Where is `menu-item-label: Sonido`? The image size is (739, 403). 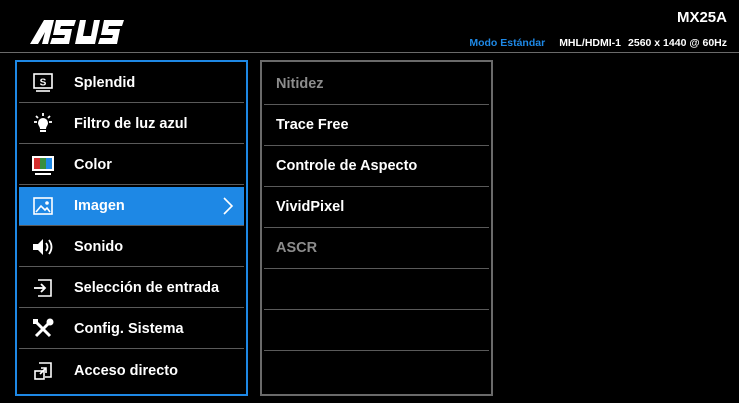 menu-item-label: Sonido is located at coordinates (99, 247).